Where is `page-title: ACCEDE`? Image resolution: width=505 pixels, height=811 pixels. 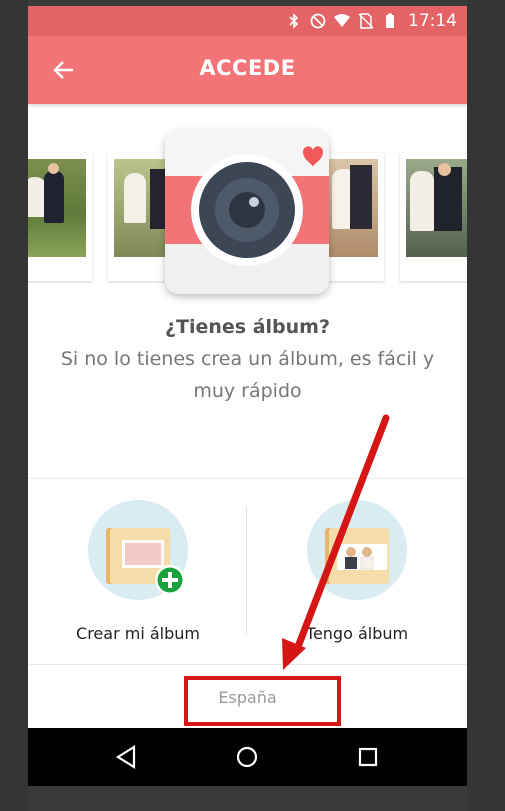 page-title: ACCEDE is located at coordinates (247, 68).